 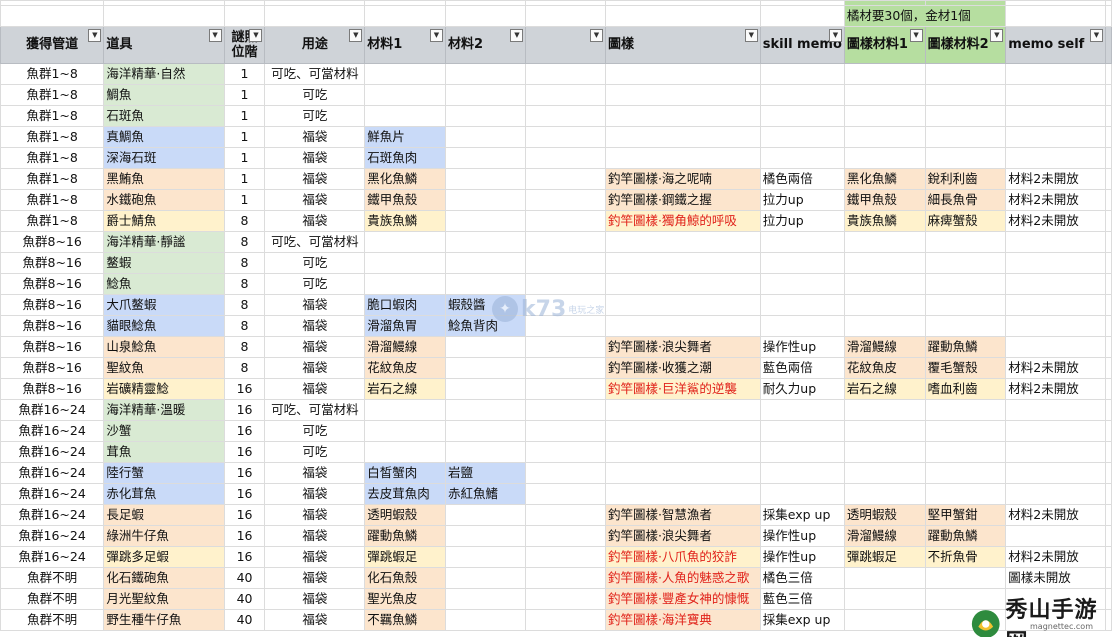 I want to click on cell-item: 大爪鳌蝦, so click(x=164, y=305).